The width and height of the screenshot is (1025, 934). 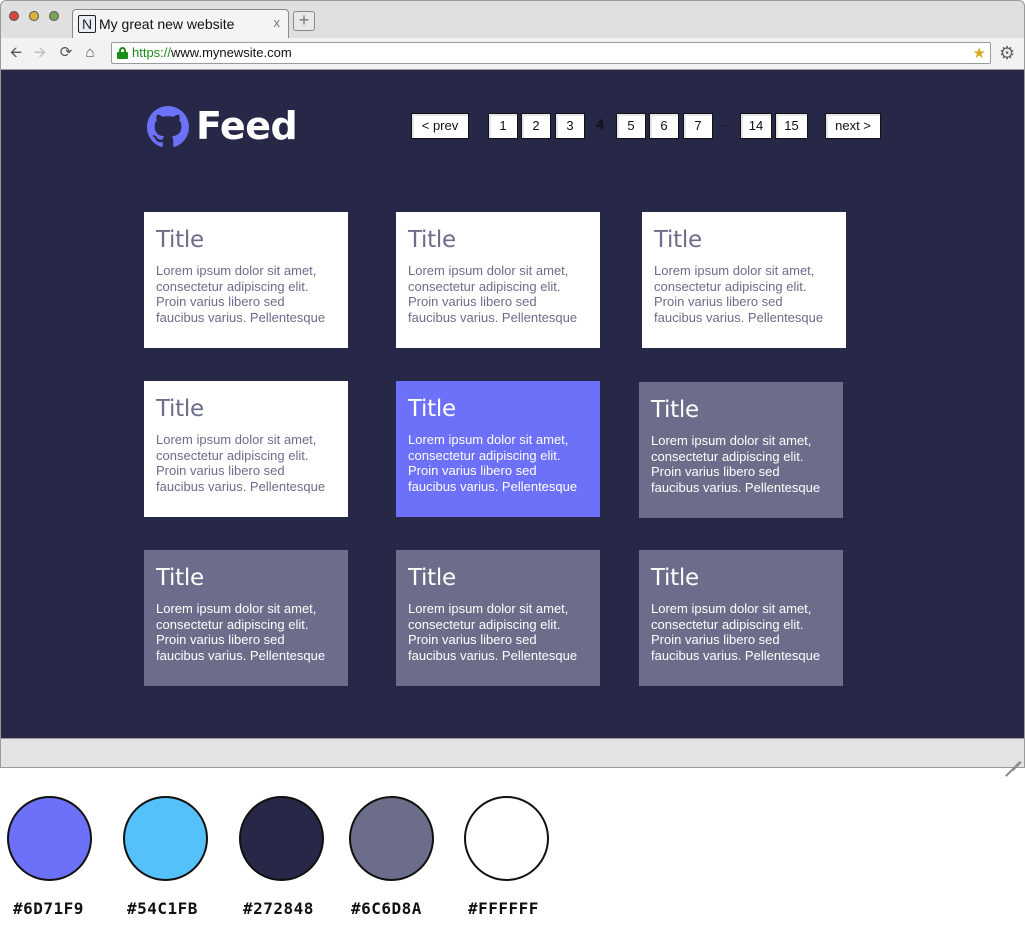 What do you see at coordinates (1013, 762) in the screenshot?
I see `resize-grip-icon` at bounding box center [1013, 762].